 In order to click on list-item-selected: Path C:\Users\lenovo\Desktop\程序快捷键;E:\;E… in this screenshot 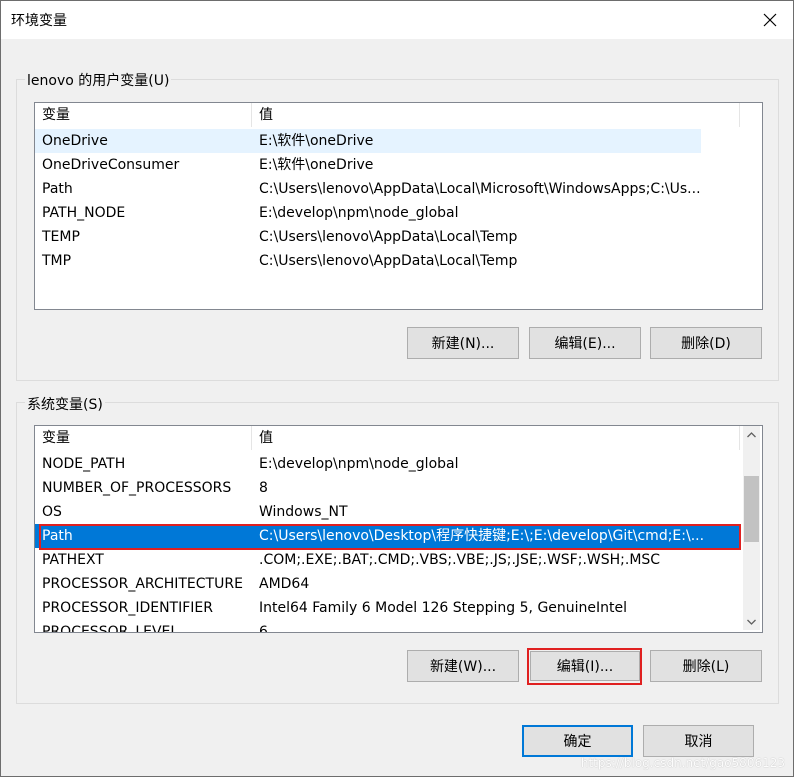, I will do `click(387, 536)`.